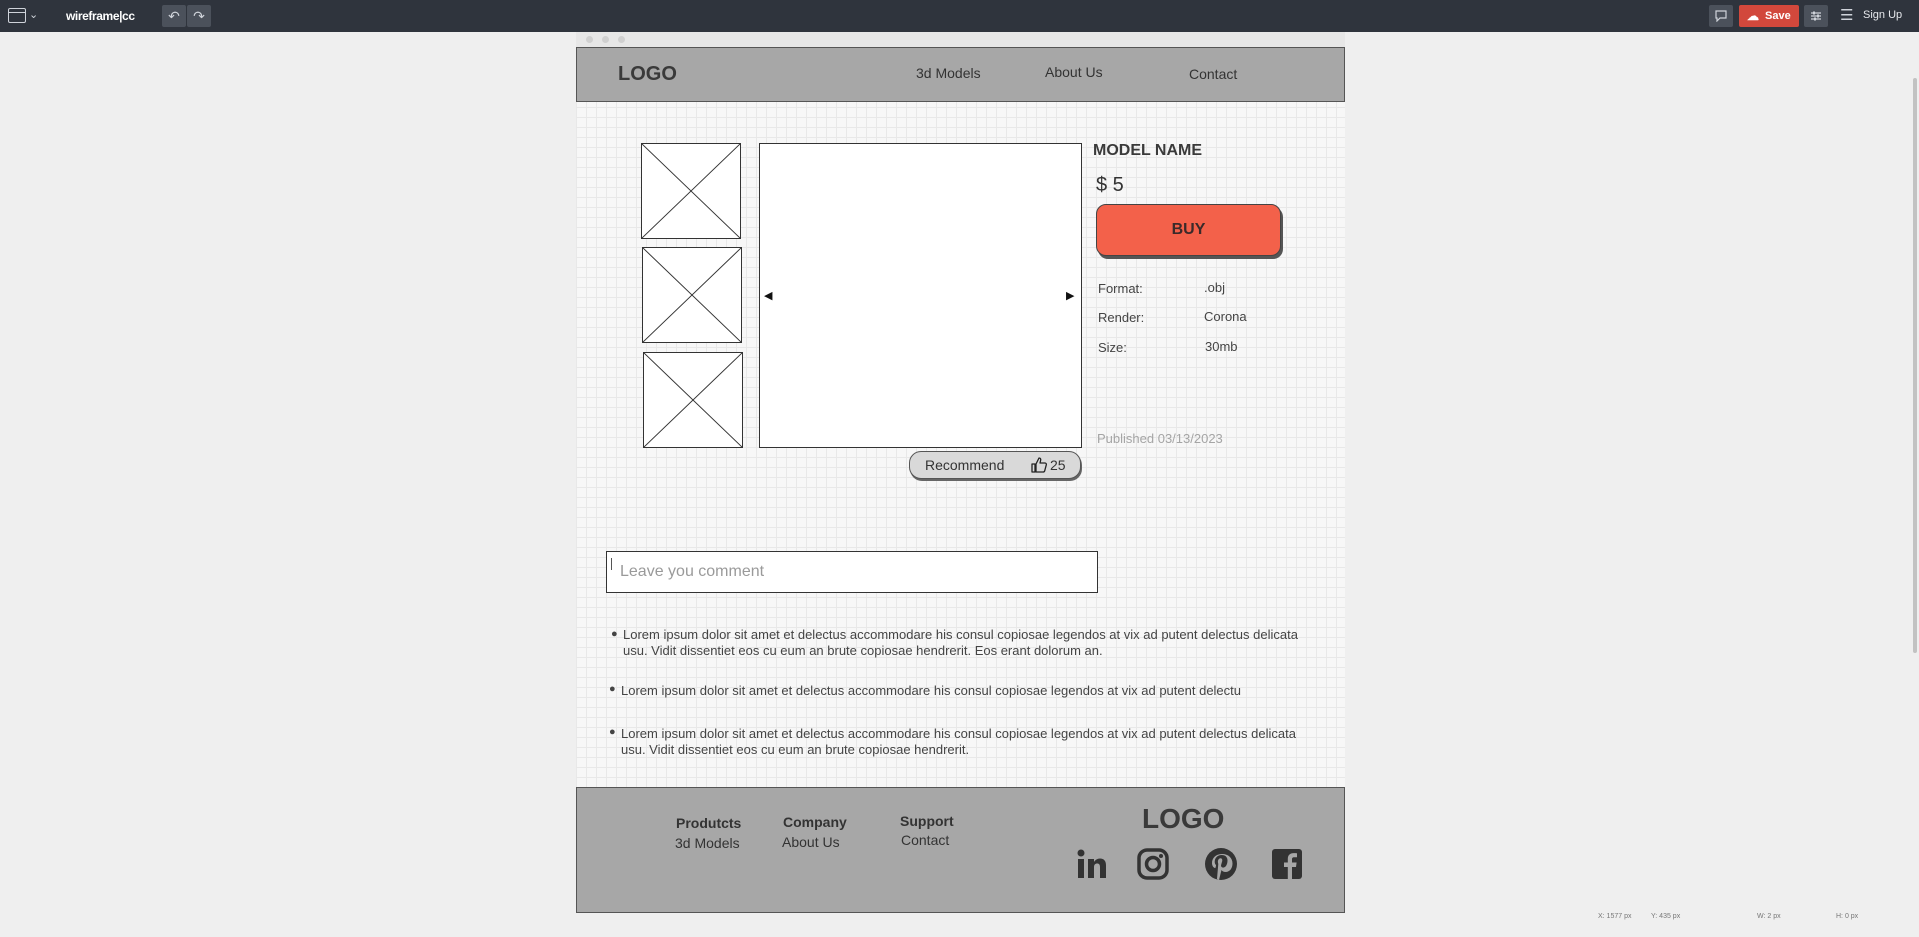 This screenshot has height=937, width=1919. Describe the element at coordinates (1769, 916) in the screenshot. I see `status-w: W: 2 px` at that location.